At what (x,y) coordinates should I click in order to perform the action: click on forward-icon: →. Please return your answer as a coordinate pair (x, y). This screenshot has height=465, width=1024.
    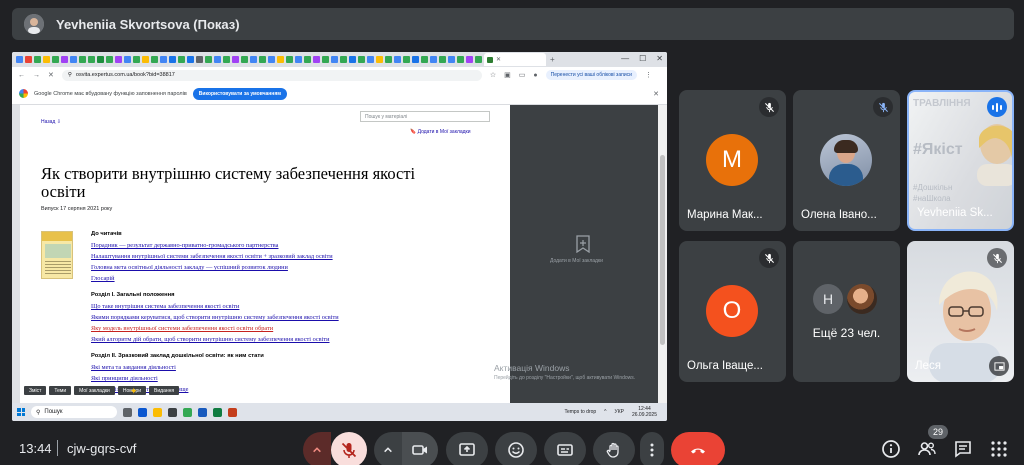
    Looking at the image, I should click on (36, 75).